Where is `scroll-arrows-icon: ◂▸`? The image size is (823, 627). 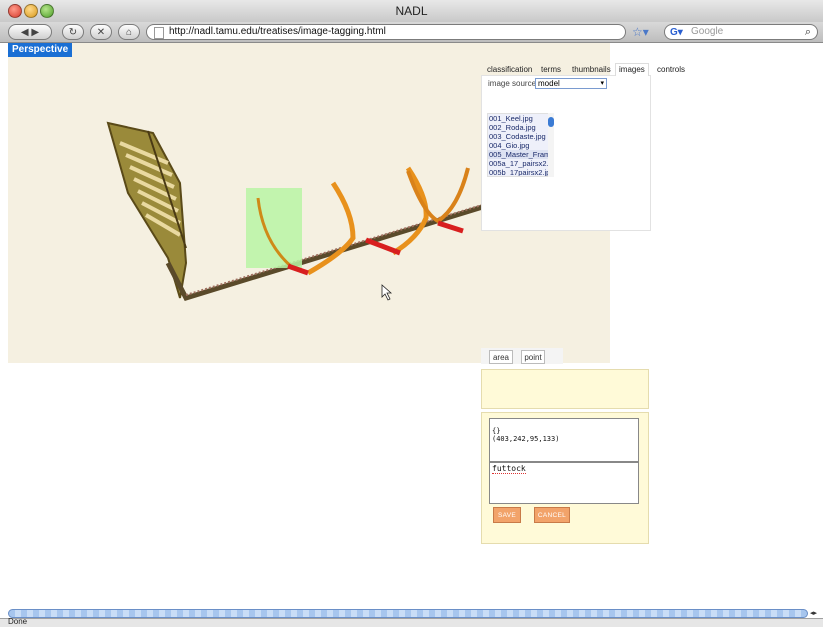
scroll-arrows-icon: ◂▸ is located at coordinates (813, 613).